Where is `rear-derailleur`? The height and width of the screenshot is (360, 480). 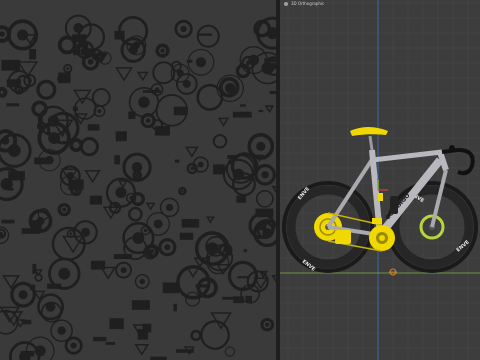 rear-derailleur is located at coordinates (343, 237).